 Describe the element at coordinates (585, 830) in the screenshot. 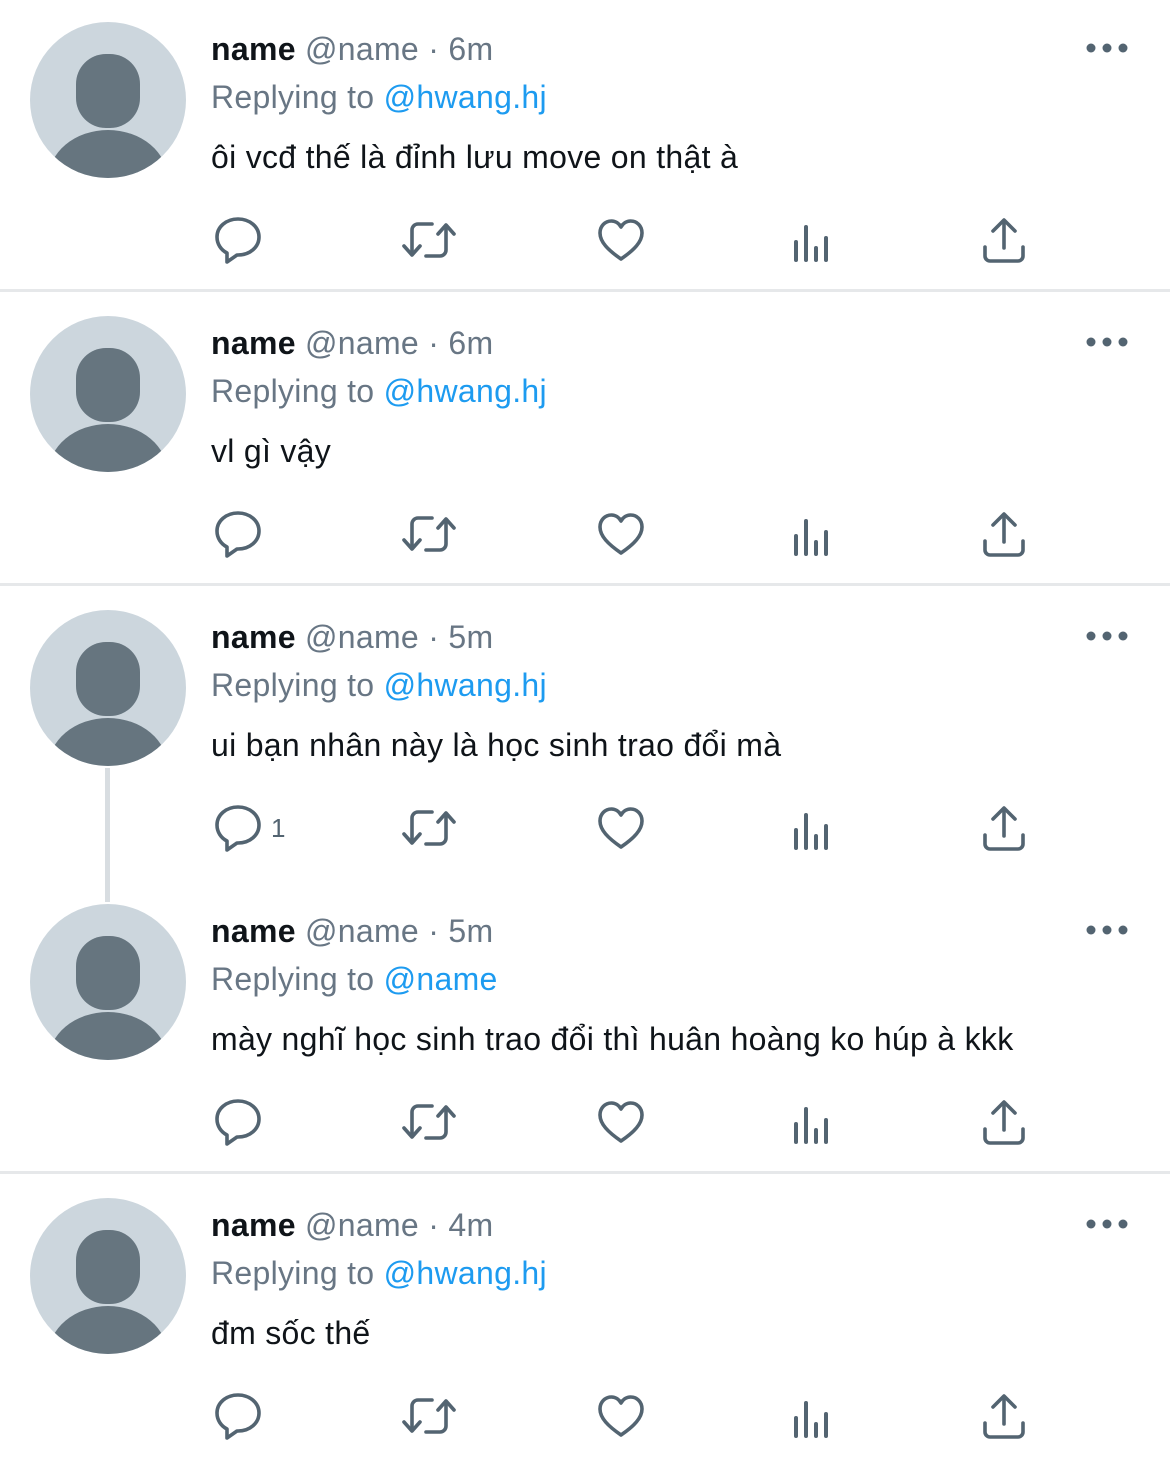

I see `action-bar: 1` at that location.